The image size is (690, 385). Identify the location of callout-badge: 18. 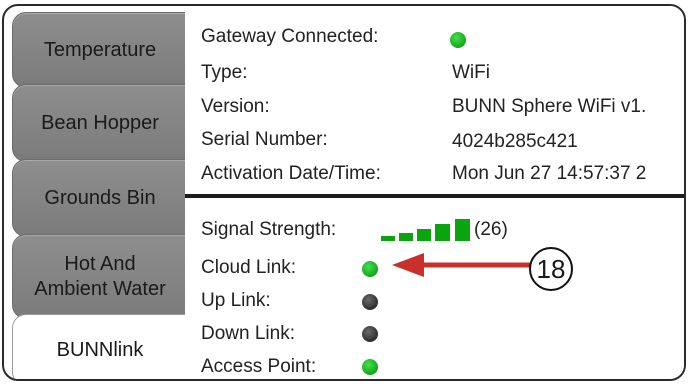
(551, 269).